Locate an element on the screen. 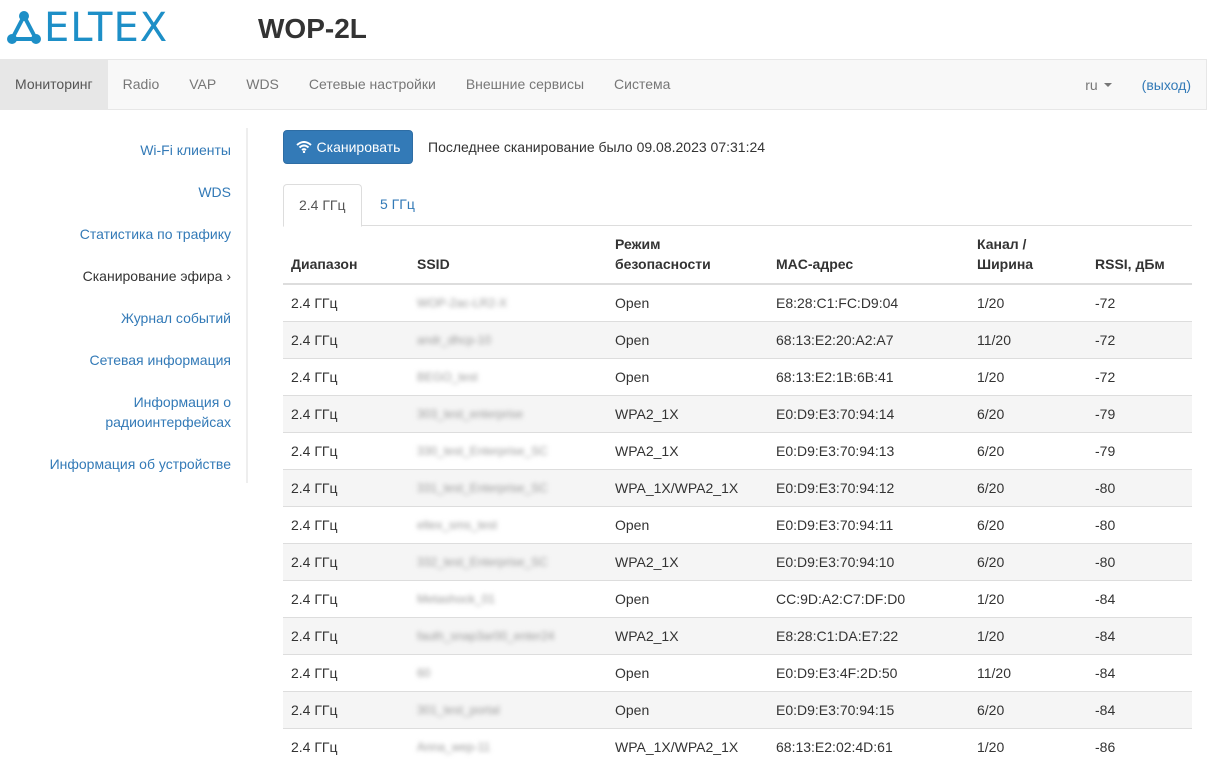 Image resolution: width=1209 pixels, height=769 pixels. sidebar-item-event-log: Журнал событий is located at coordinates (176, 318).